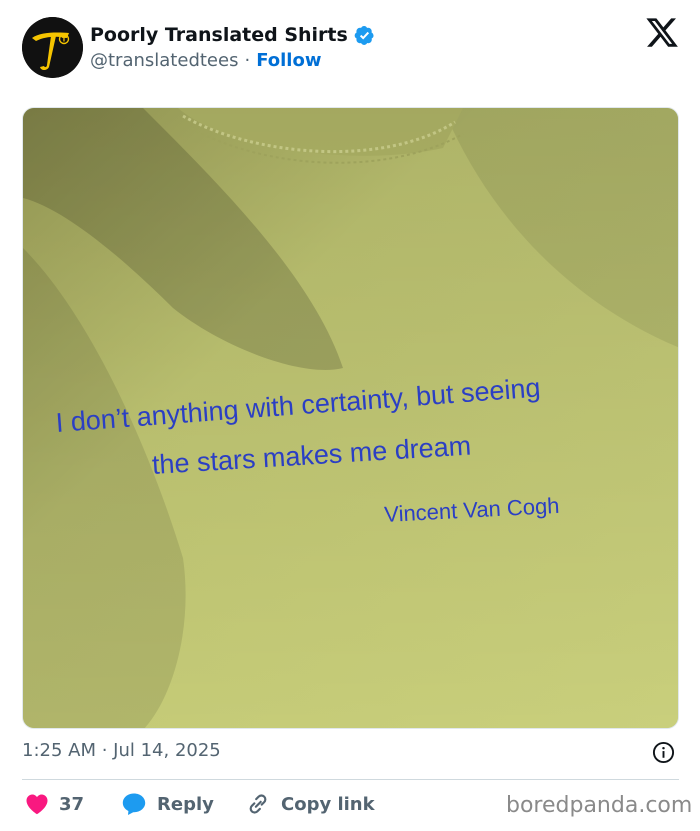 This screenshot has height=831, width=700. I want to click on like-button: 37, so click(54, 804).